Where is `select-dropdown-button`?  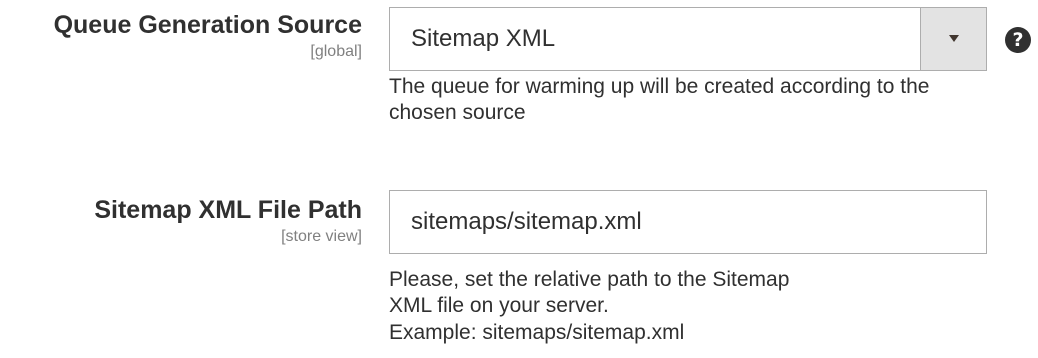 select-dropdown-button is located at coordinates (953, 39).